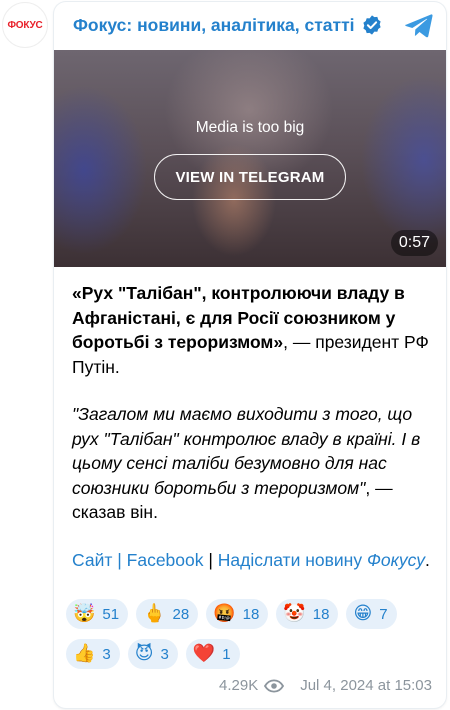  Describe the element at coordinates (154, 613) in the screenshot. I see `middle-finger-icon: 🖕` at that location.